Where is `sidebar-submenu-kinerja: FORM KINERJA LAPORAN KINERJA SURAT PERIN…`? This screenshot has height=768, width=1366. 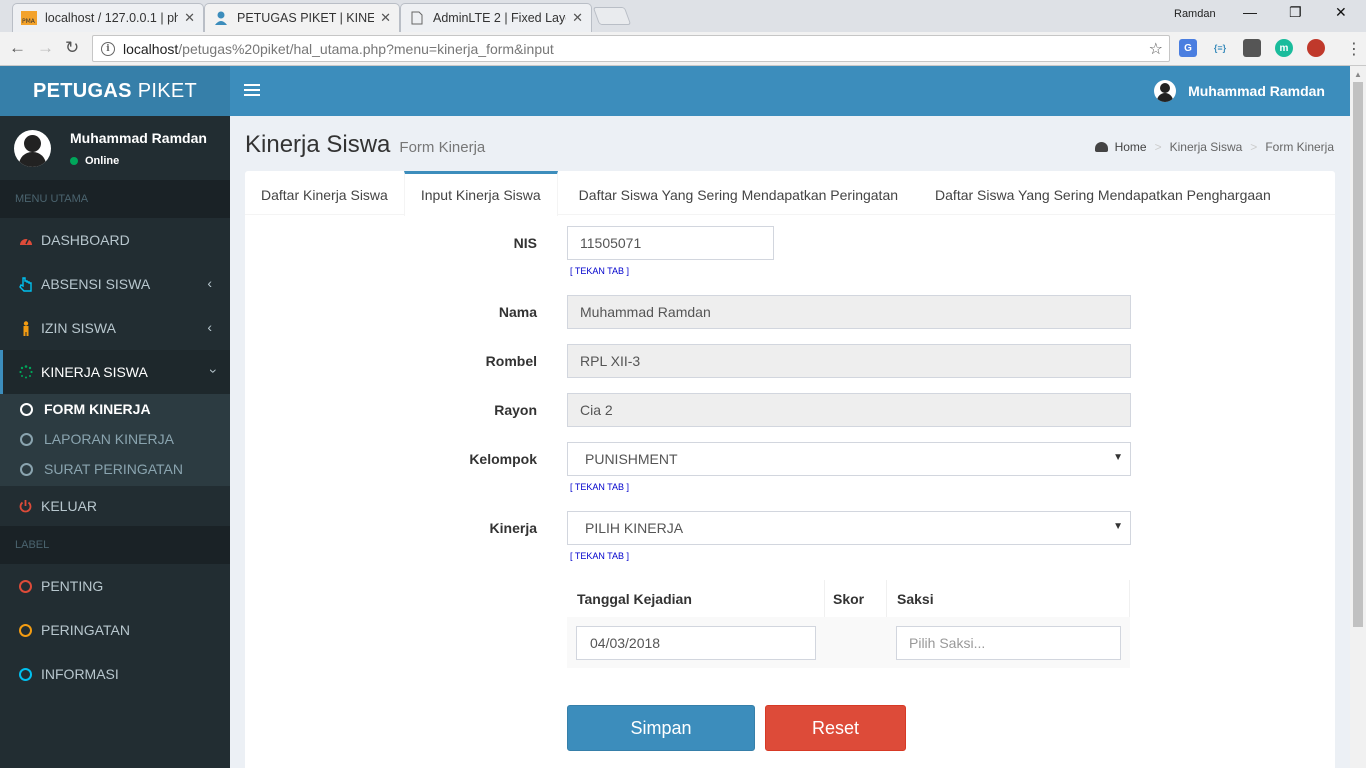 sidebar-submenu-kinerja: FORM KINERJA LAPORAN KINERJA SURAT PERIN… is located at coordinates (115, 440).